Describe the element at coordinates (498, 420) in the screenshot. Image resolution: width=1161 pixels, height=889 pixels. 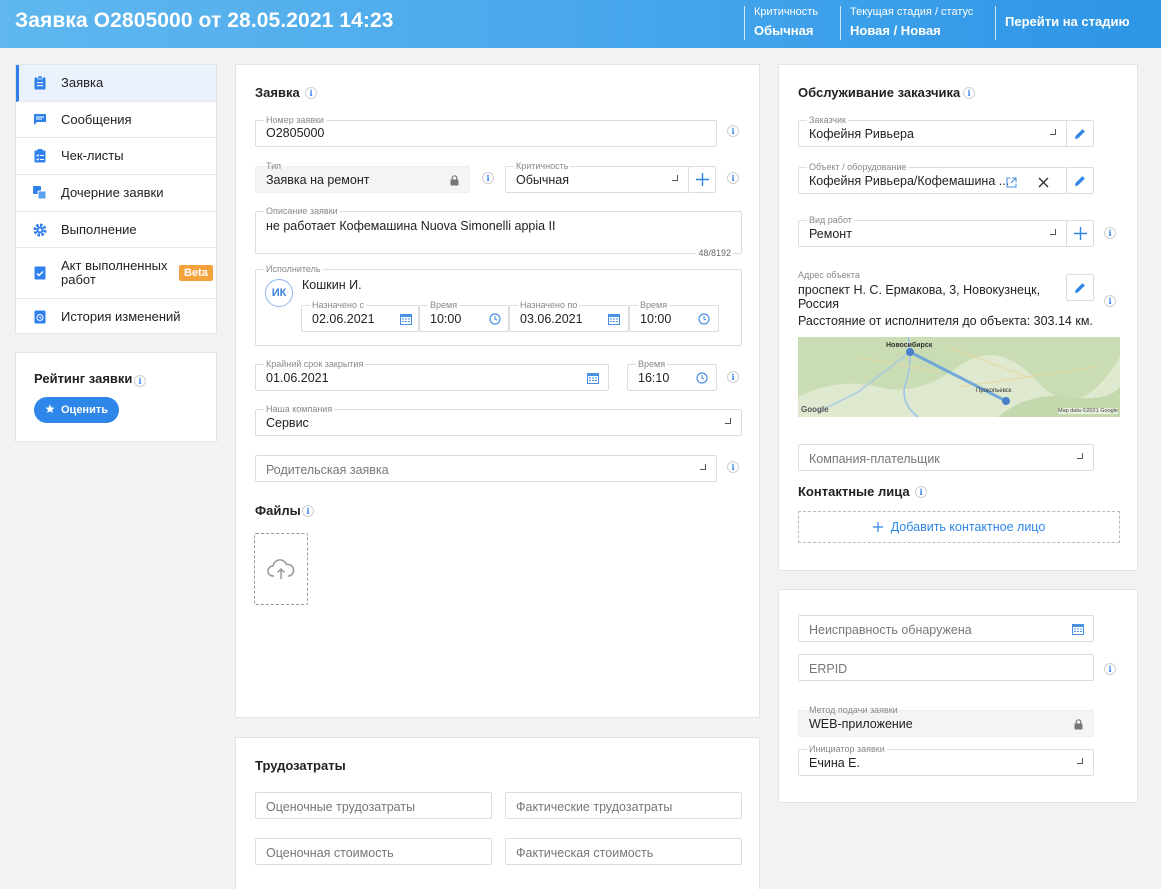
I see `our-company-select: Наша компания Сервис` at that location.